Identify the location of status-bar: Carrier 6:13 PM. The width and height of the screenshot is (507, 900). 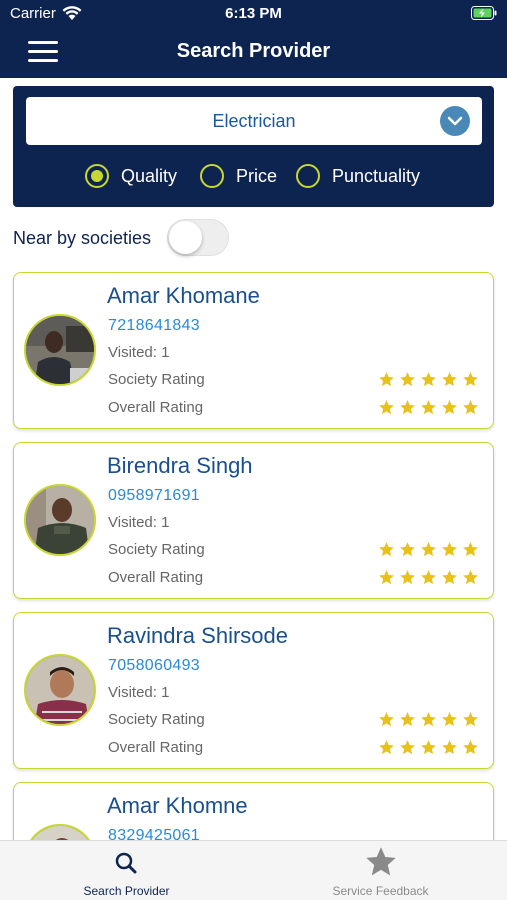
(253, 14).